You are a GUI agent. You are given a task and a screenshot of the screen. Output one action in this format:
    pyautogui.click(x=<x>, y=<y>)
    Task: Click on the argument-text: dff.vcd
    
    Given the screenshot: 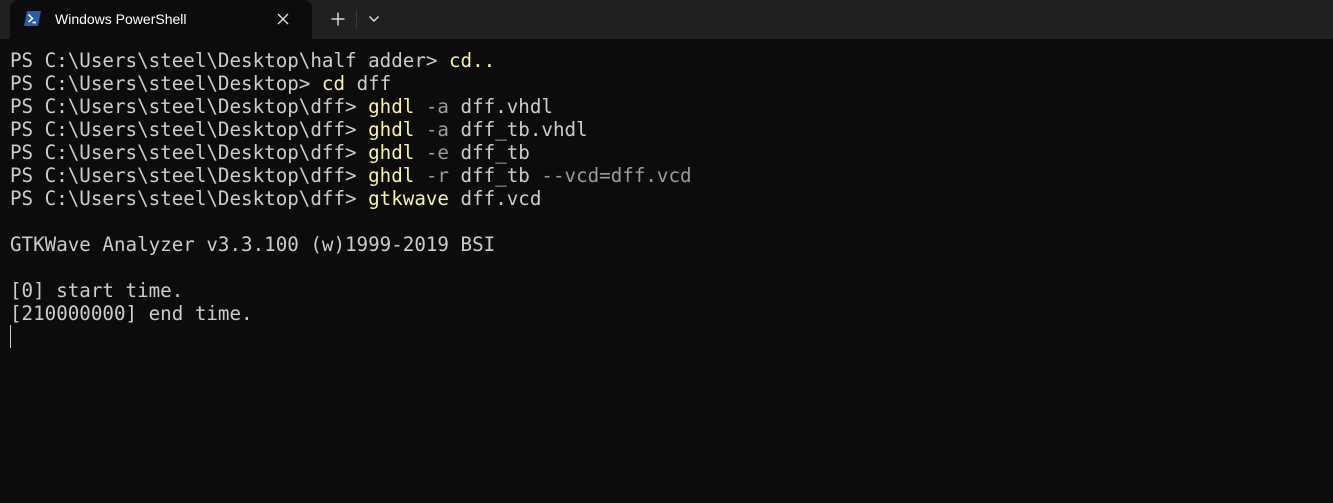 What is the action you would take?
    pyautogui.click(x=495, y=198)
    